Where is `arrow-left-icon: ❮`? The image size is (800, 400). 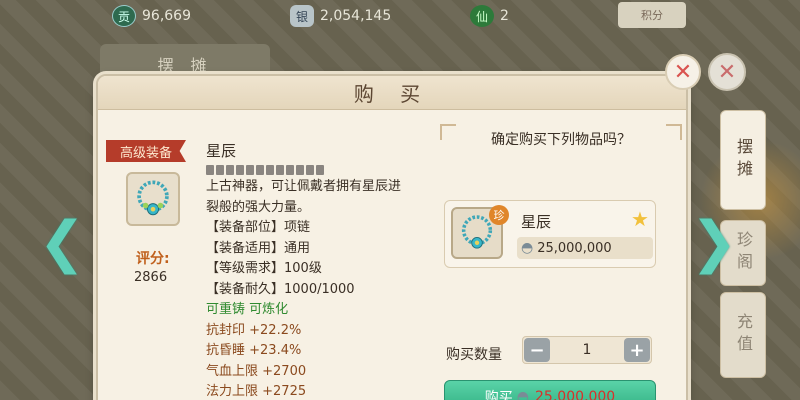
arrow-left-icon: ❮ is located at coordinates (62, 242).